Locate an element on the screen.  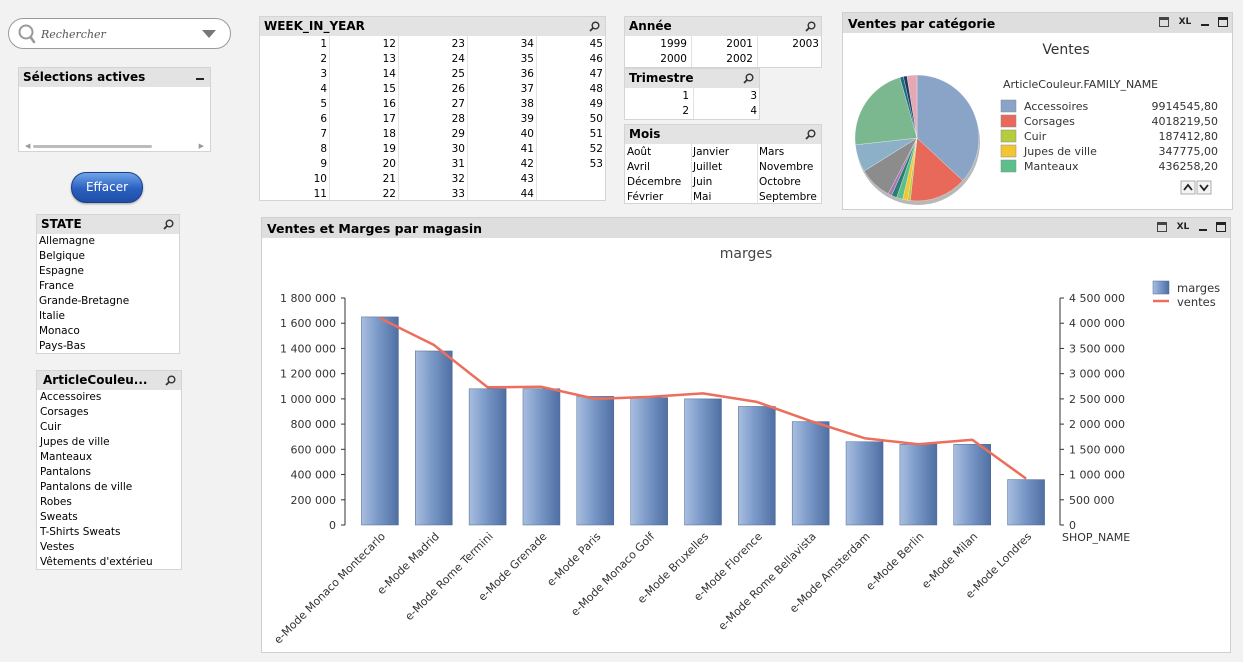
scrollbar-thumb is located at coordinates (92, 146).